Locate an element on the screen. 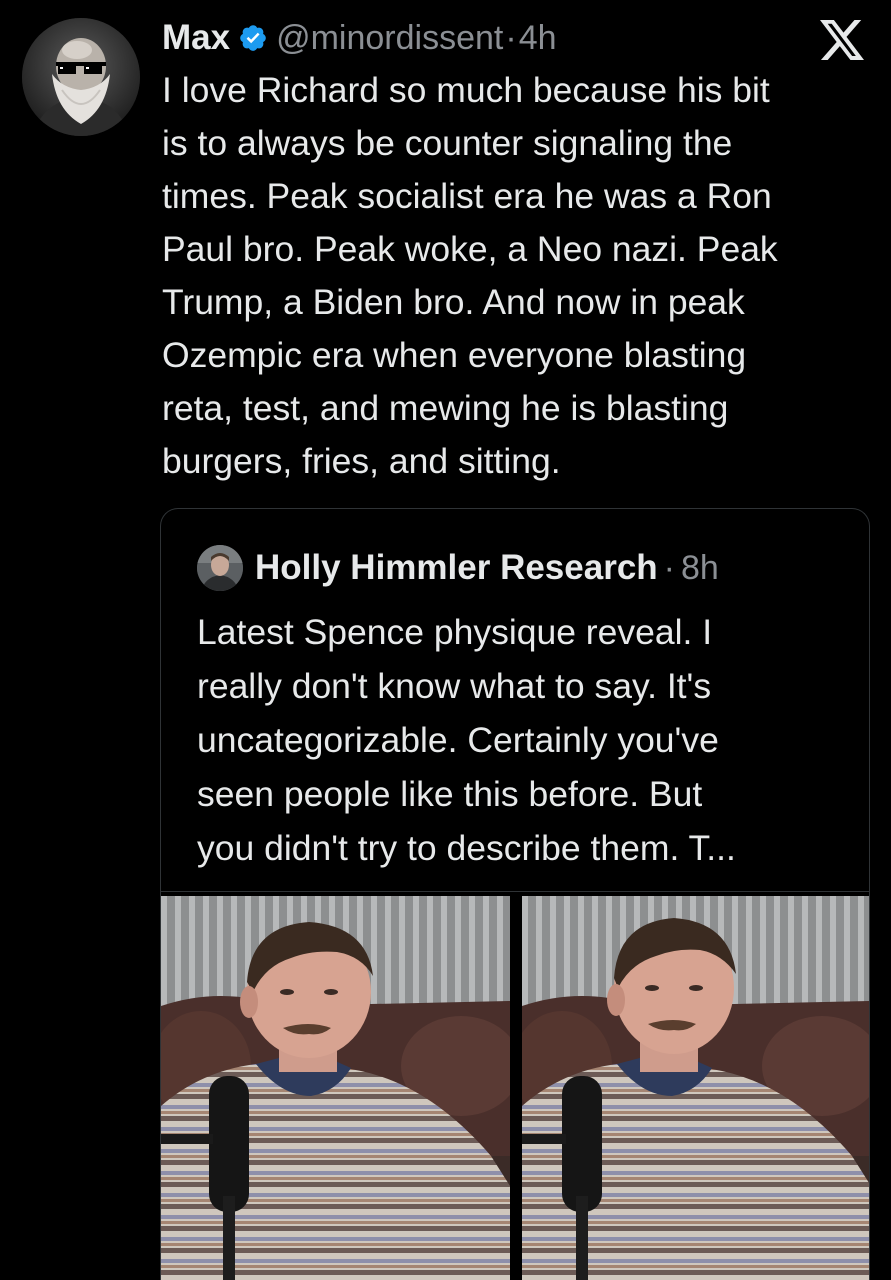  quoted-text-line: seen people like this before. But is located at coordinates (450, 794).